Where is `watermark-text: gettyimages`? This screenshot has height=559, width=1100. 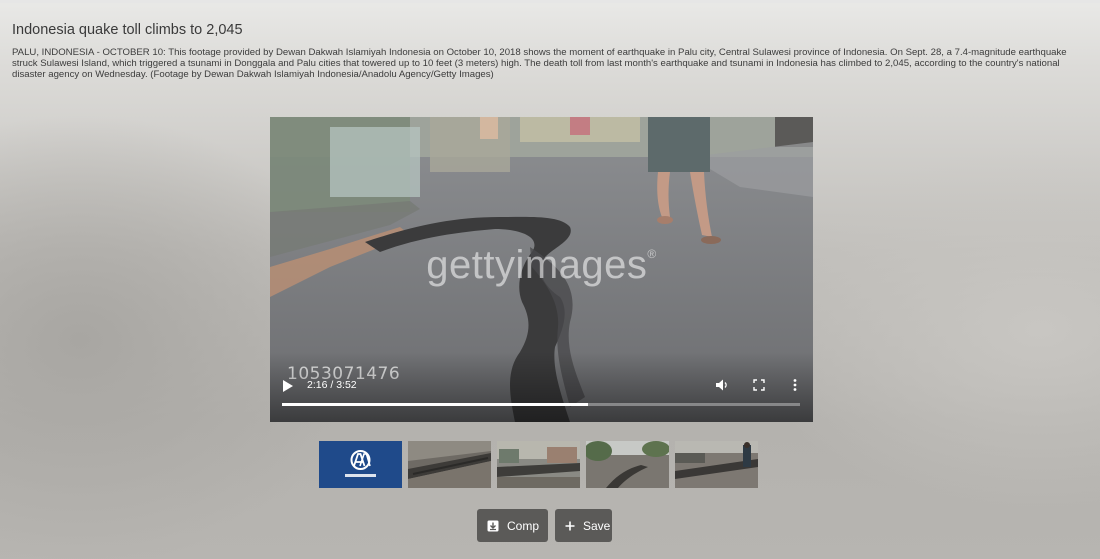 watermark-text: gettyimages is located at coordinates (537, 265).